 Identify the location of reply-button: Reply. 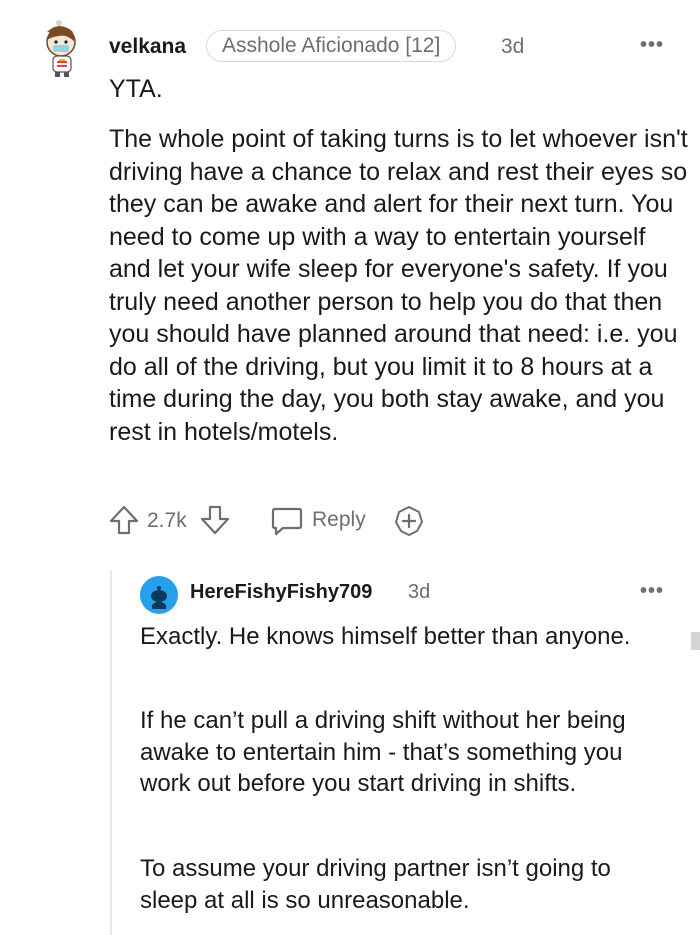
(324, 521).